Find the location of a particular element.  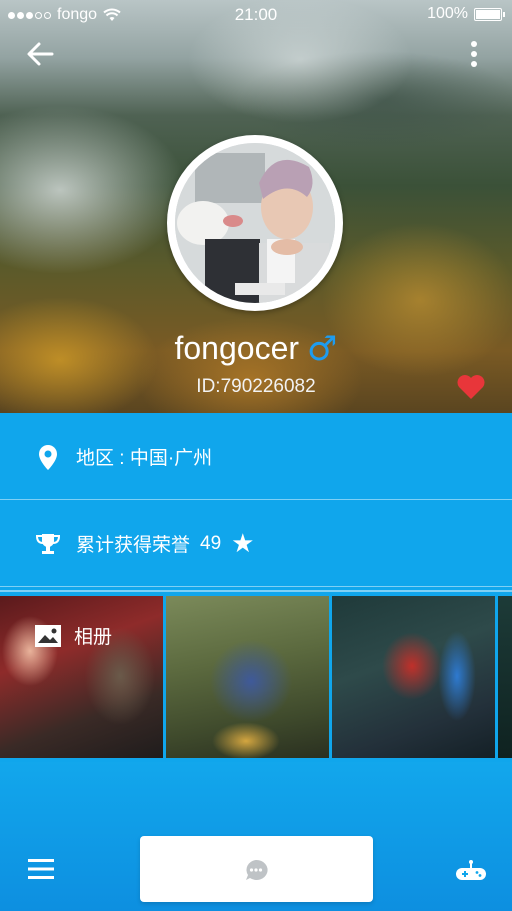

location-pin-icon is located at coordinates (48, 457).